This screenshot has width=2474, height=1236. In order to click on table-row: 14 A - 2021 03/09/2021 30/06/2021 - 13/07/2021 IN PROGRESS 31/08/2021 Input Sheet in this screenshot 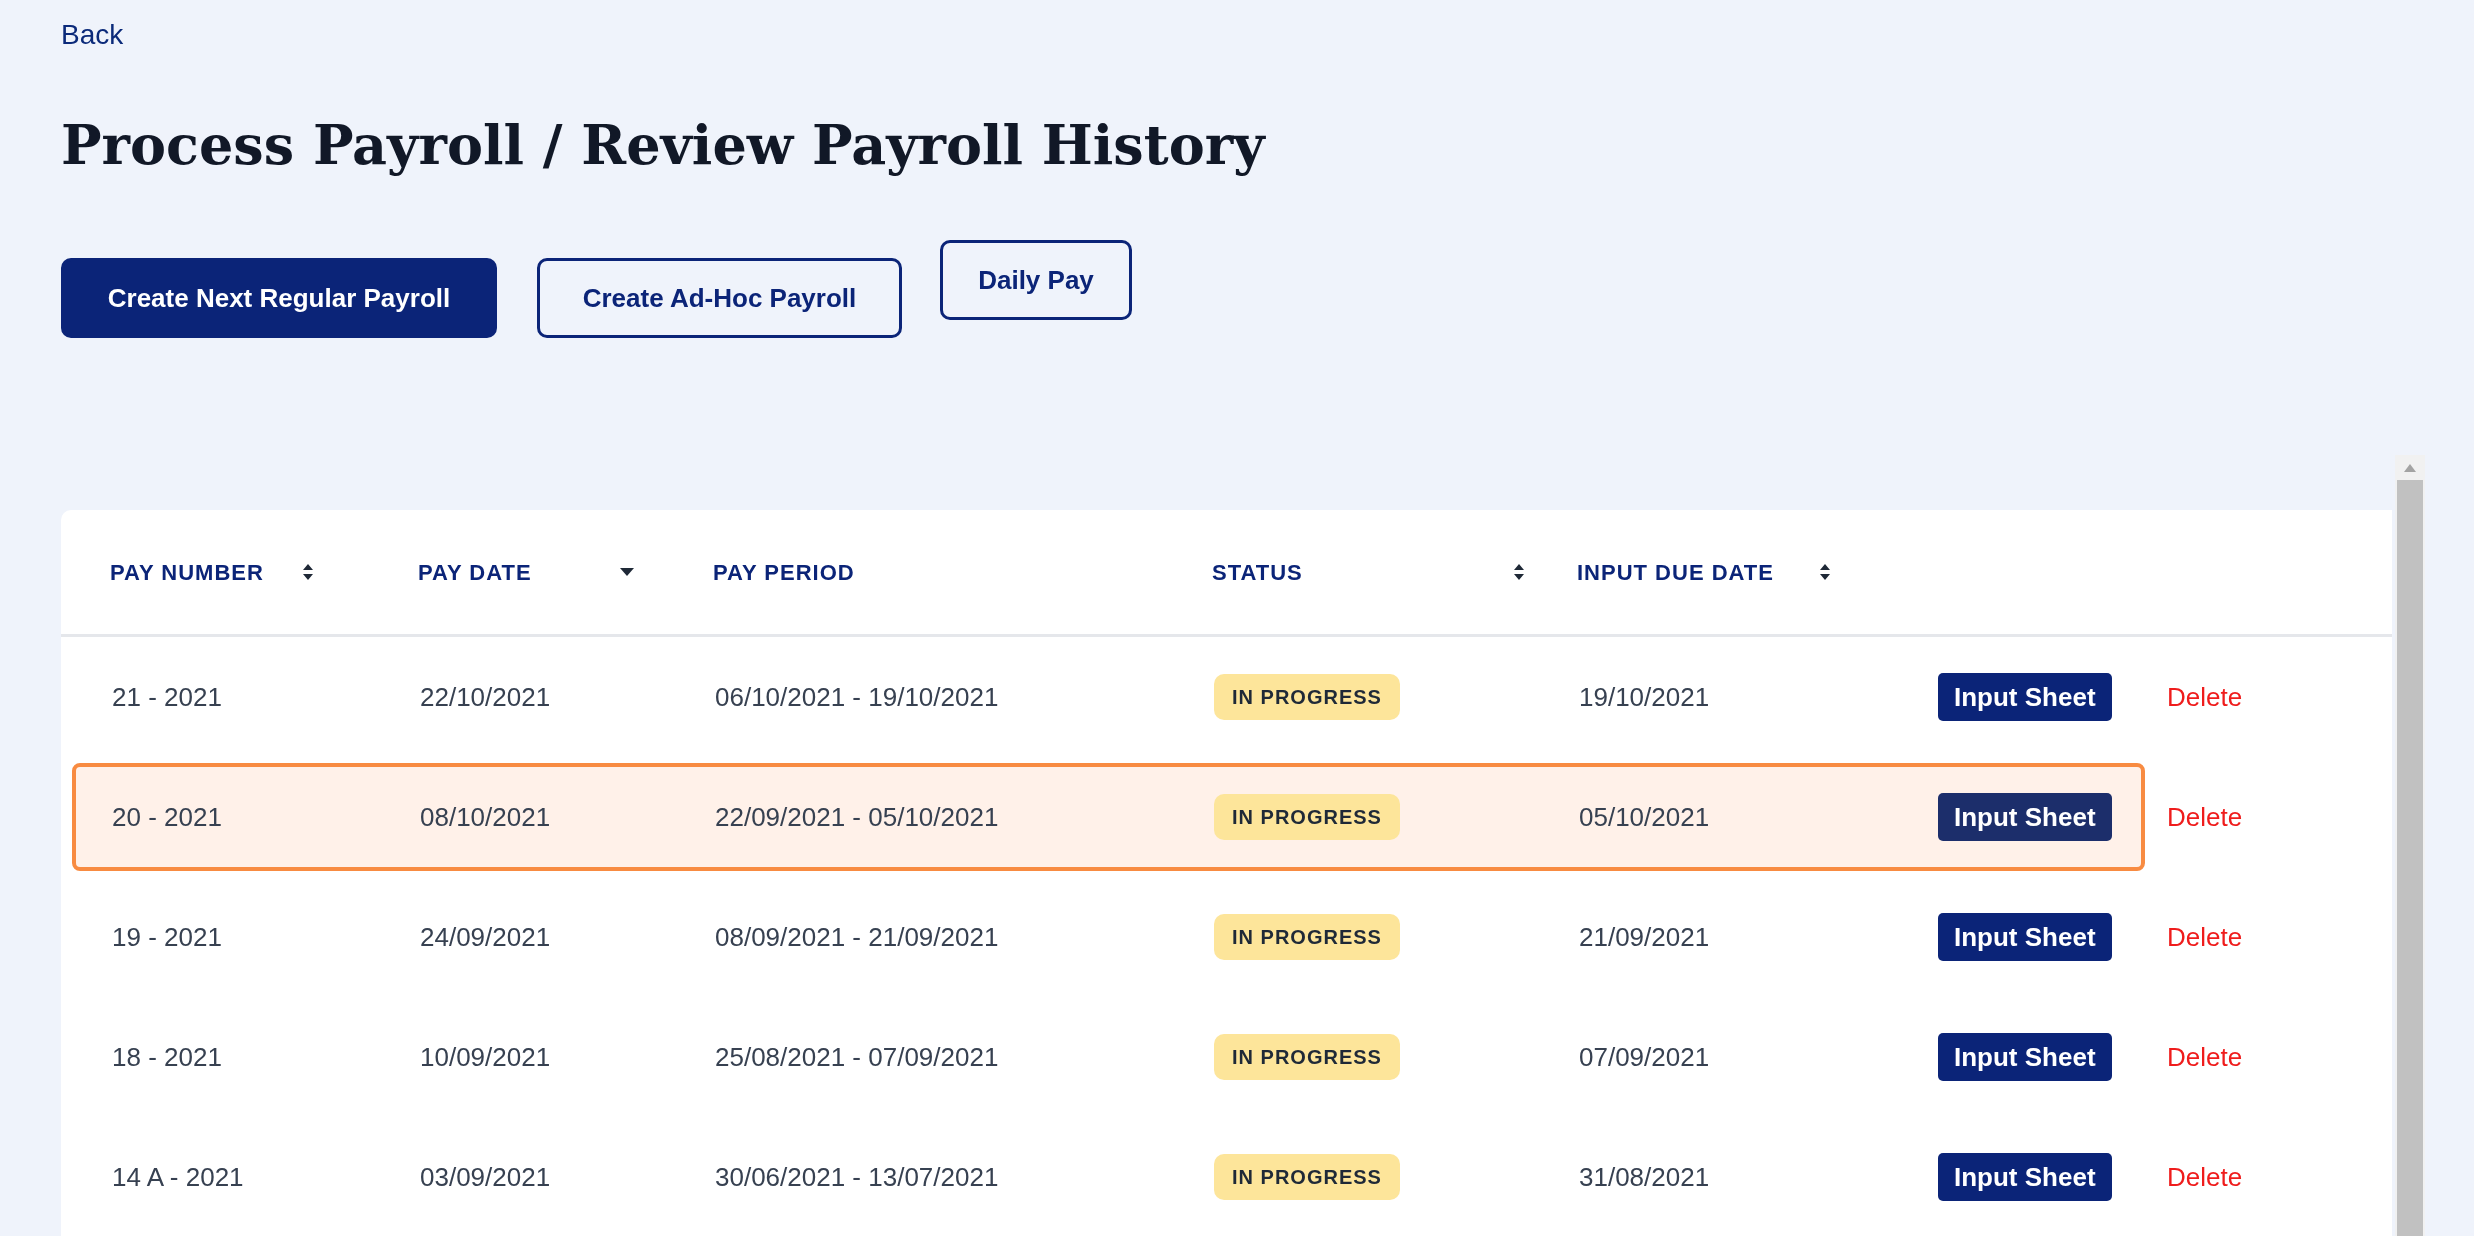, I will do `click(1108, 1177)`.